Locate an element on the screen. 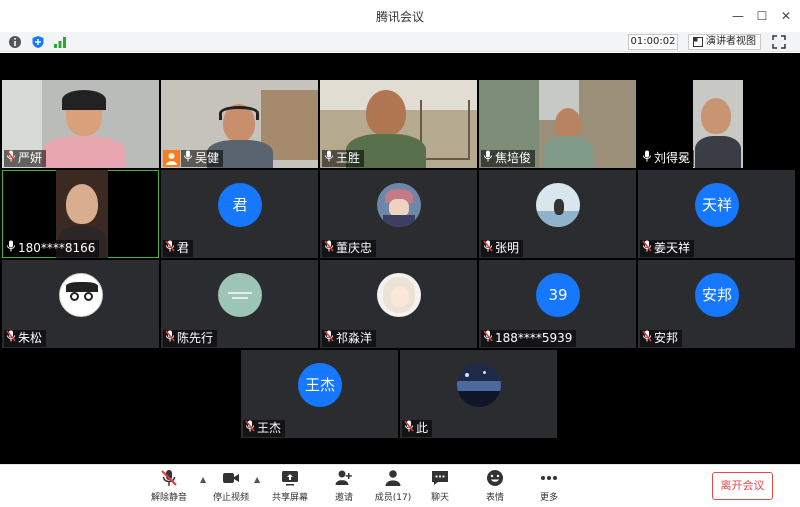  window-title: 腾讯会议 is located at coordinates (399, 17).